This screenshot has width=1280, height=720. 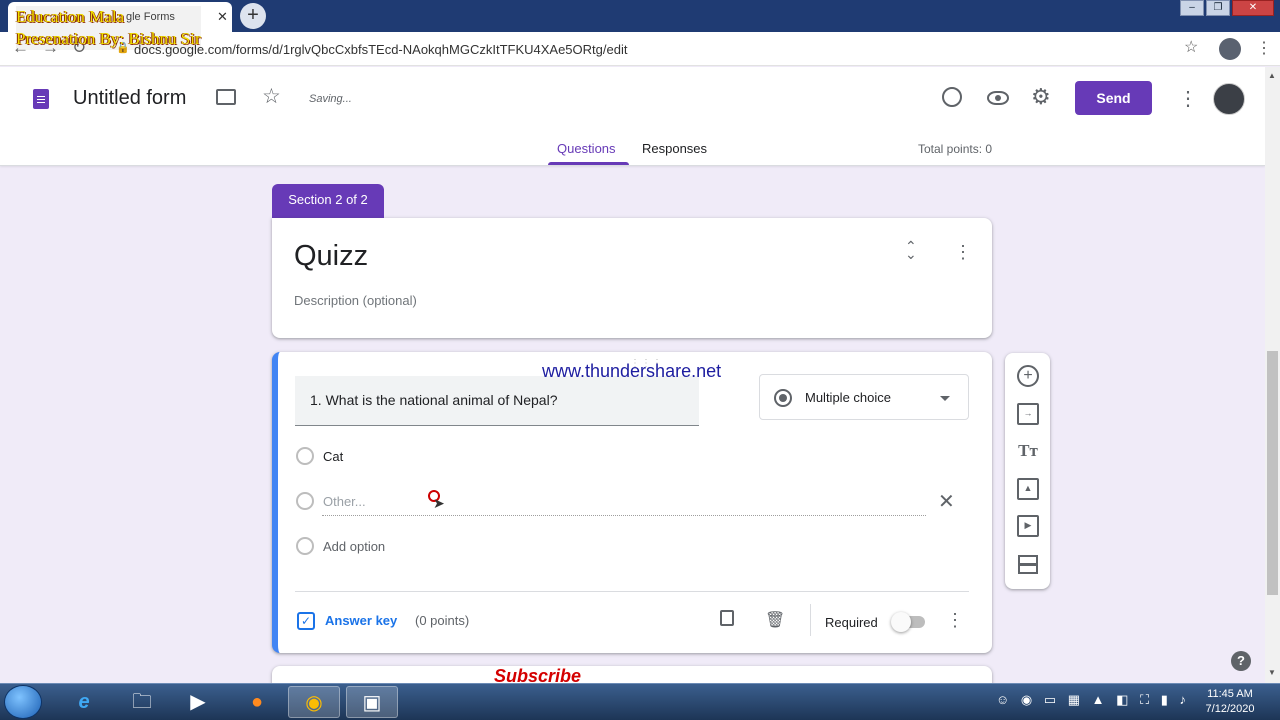 I want to click on firefox-icon: ●, so click(x=257, y=702).